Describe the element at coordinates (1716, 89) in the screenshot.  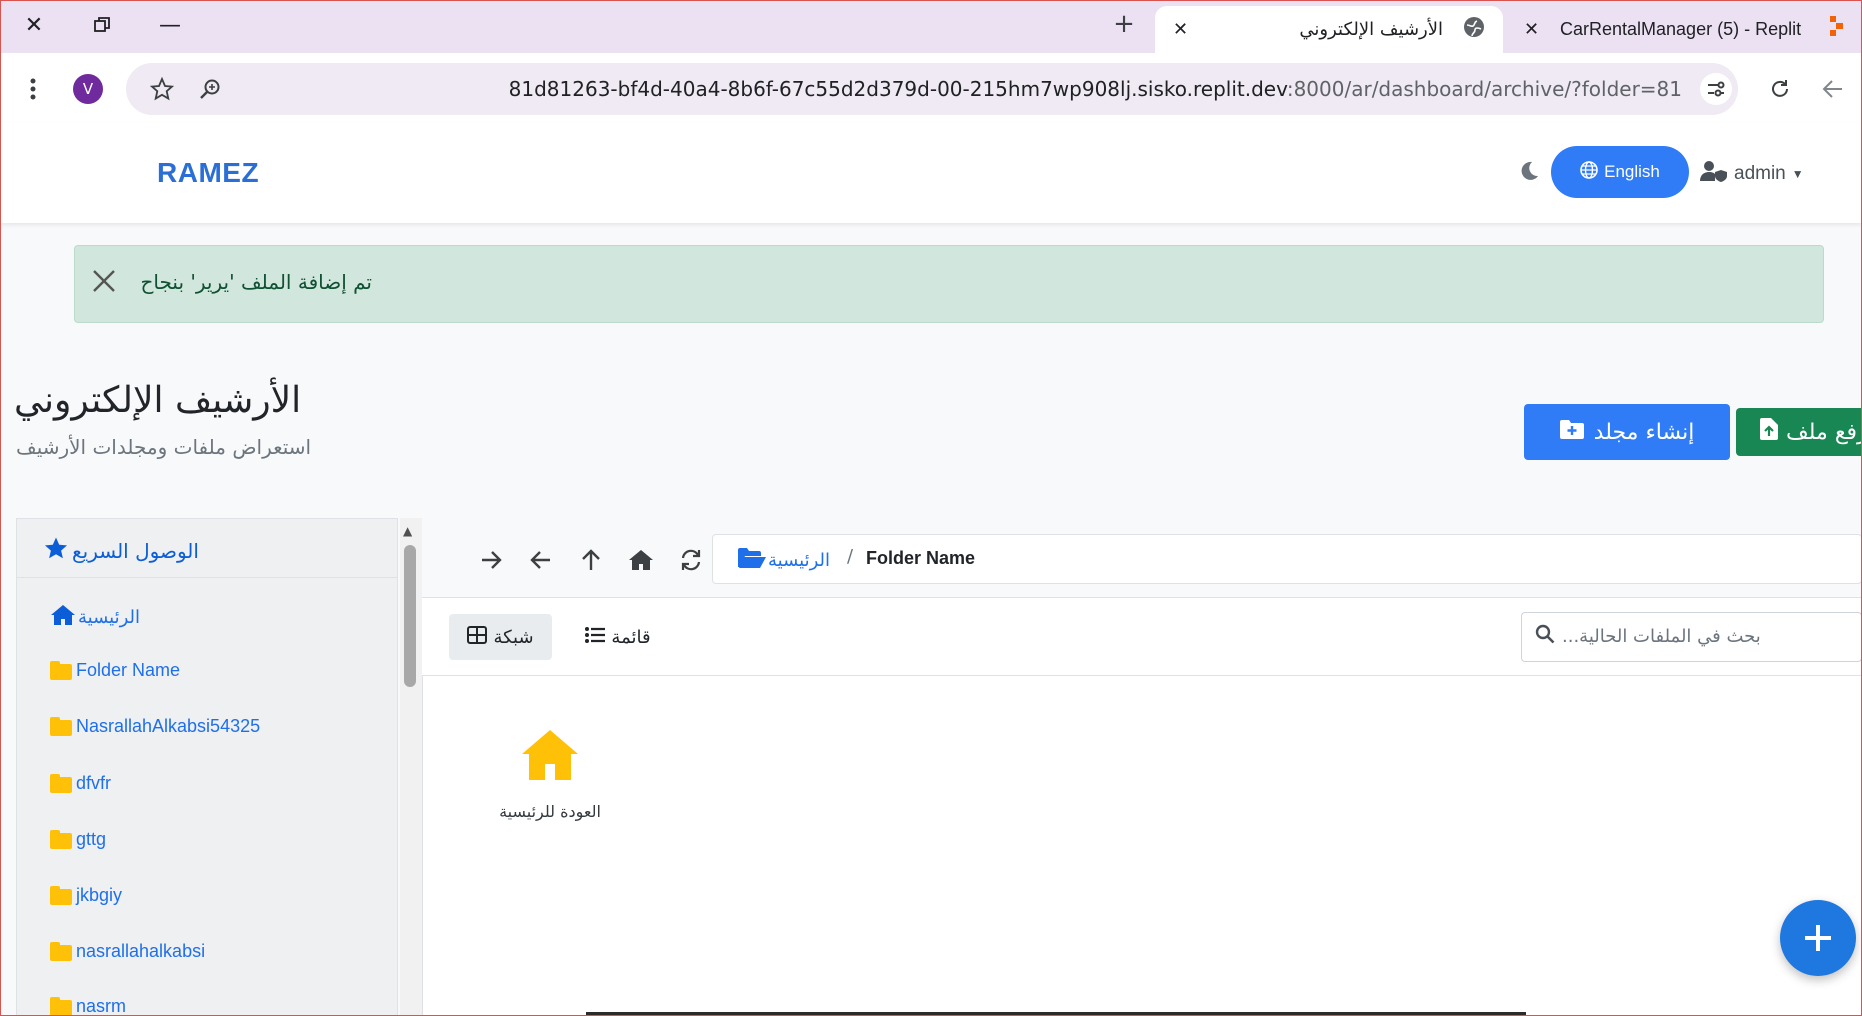
I see `site-settings-icon` at that location.